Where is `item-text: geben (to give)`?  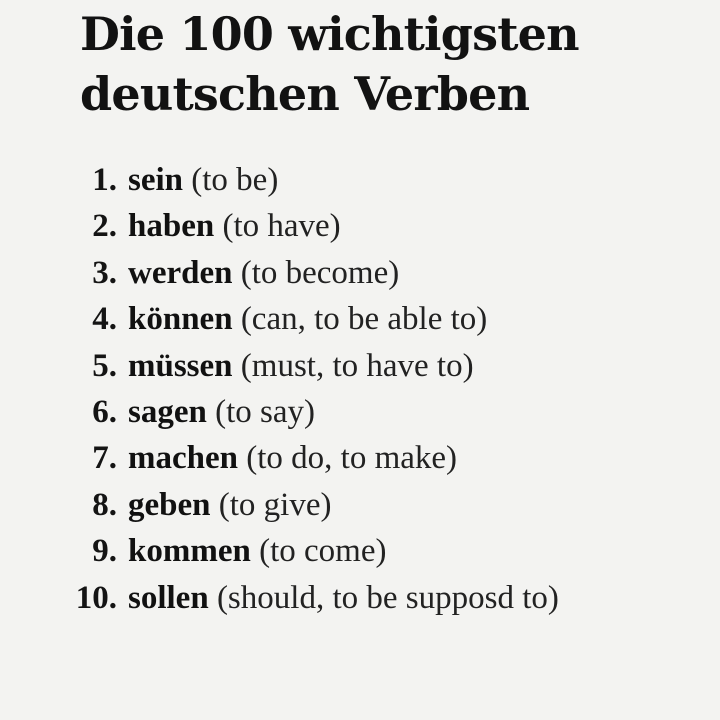 item-text: geben (to give) is located at coordinates (229, 505).